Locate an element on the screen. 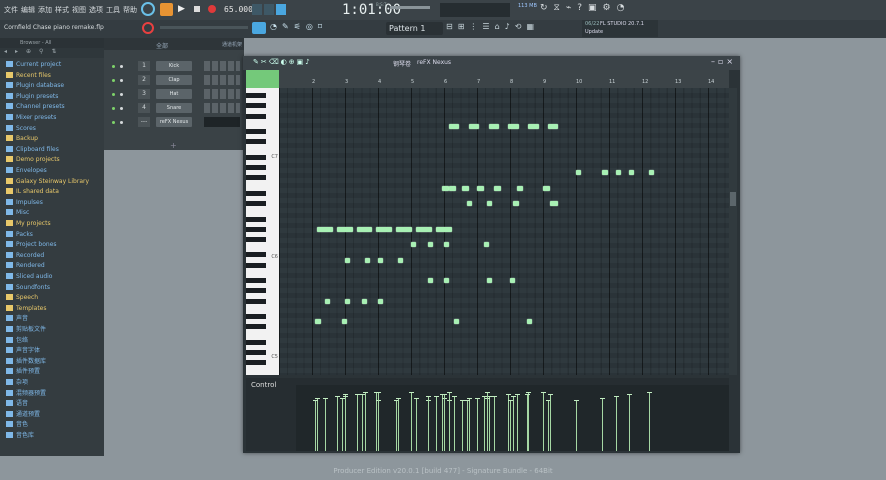 Image resolution: width=886 pixels, height=480 pixels. global-tool-icons: ↻⧖⌁?▣⚙◔ is located at coordinates (595, 9).